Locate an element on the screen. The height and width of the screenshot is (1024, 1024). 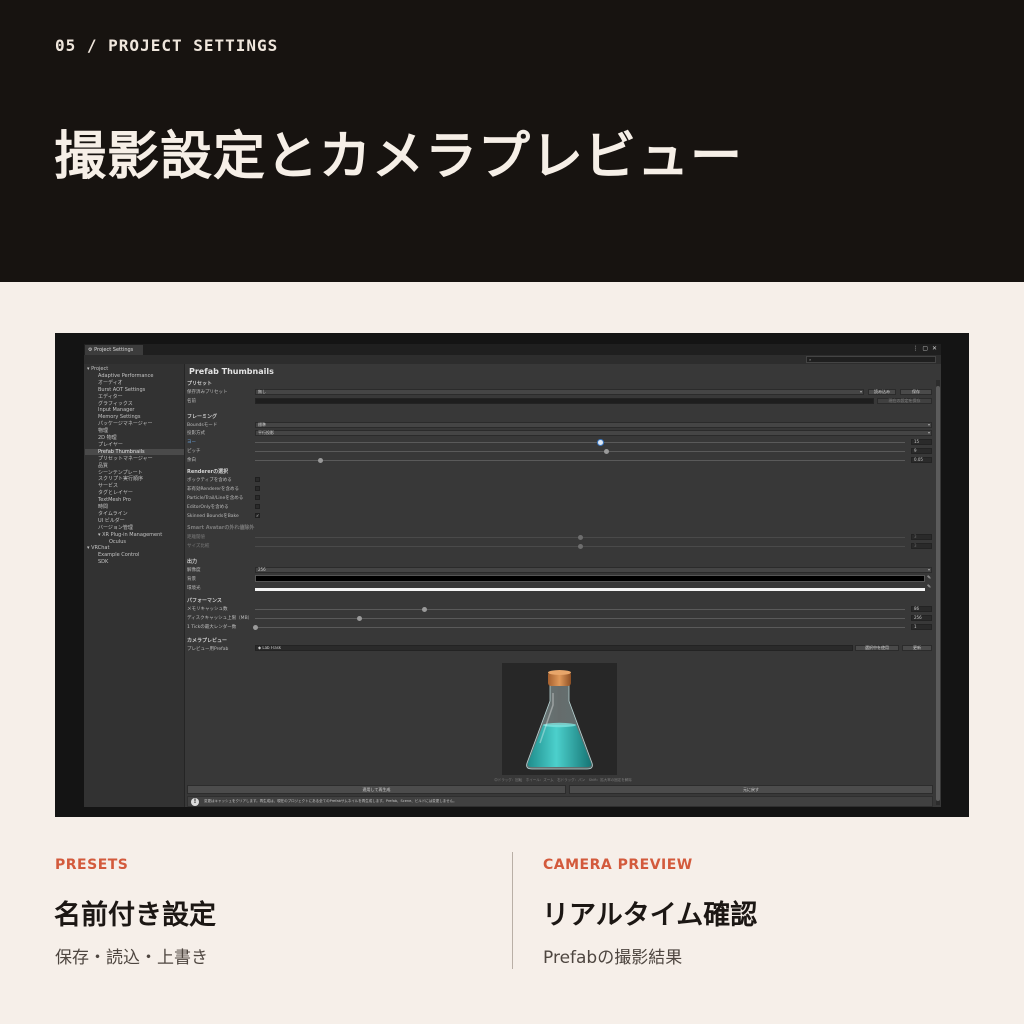
pitch-slider-handle is located at coordinates (606, 451).